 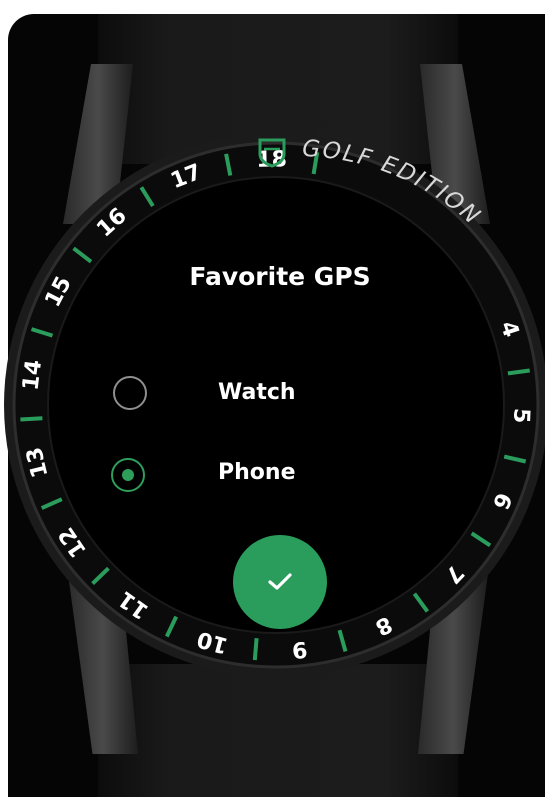 I want to click on radio-watch, so click(x=130, y=393).